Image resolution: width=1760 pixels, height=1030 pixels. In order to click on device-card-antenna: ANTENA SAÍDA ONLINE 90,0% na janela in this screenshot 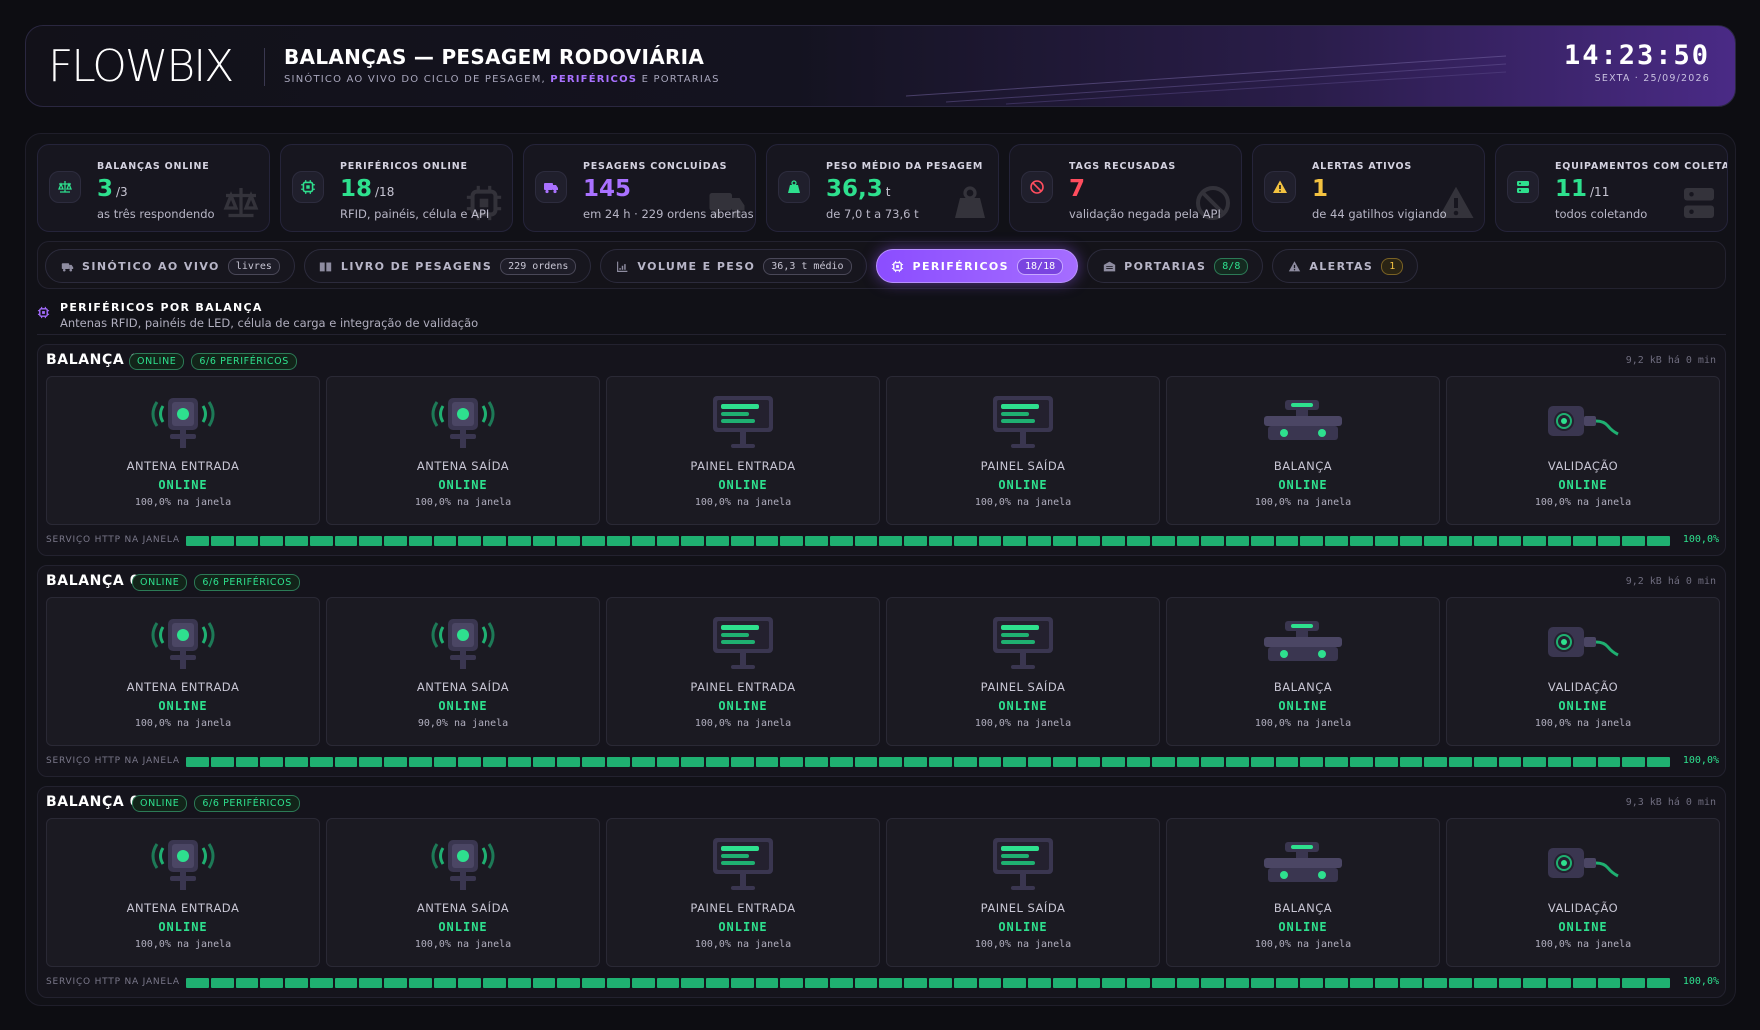, I will do `click(463, 671)`.